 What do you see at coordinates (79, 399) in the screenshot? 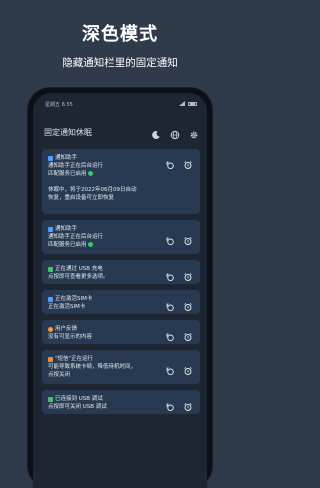
I see `notification-app-name: 已连接到 USB 调试` at bounding box center [79, 399].